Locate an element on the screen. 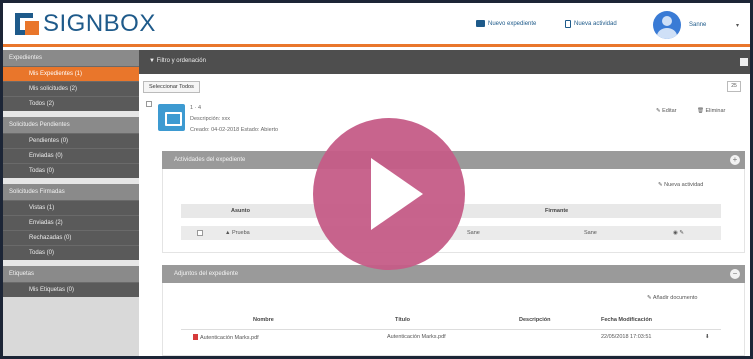 This screenshot has height=359, width=753. sidebar-item-my-requests: Mis solicitudes (2) is located at coordinates (71, 88).